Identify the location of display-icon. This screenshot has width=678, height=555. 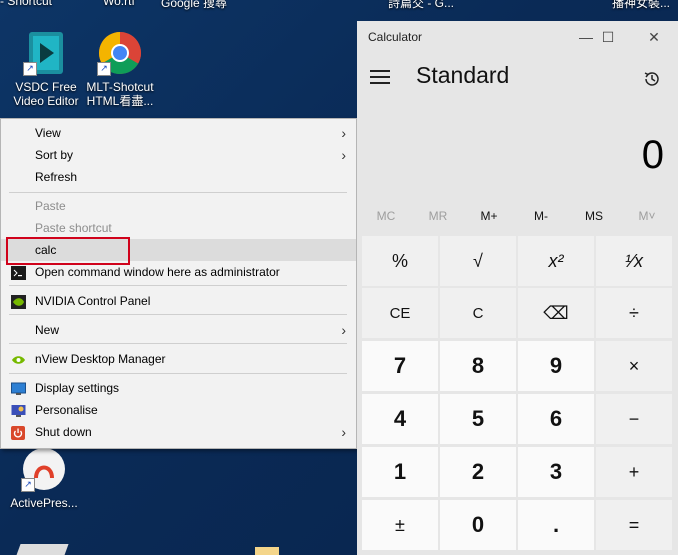
(18, 388).